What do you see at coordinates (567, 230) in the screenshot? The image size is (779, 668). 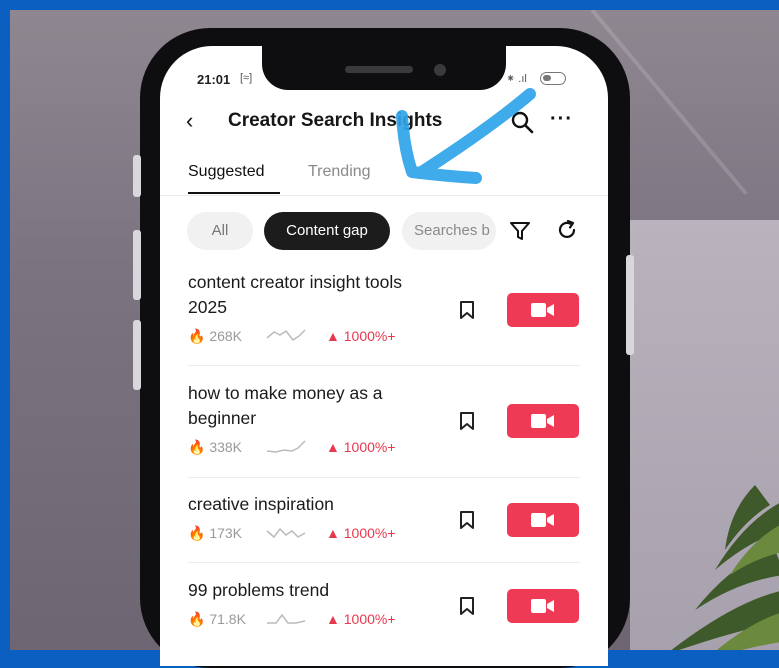 I see `refresh-icon` at bounding box center [567, 230].